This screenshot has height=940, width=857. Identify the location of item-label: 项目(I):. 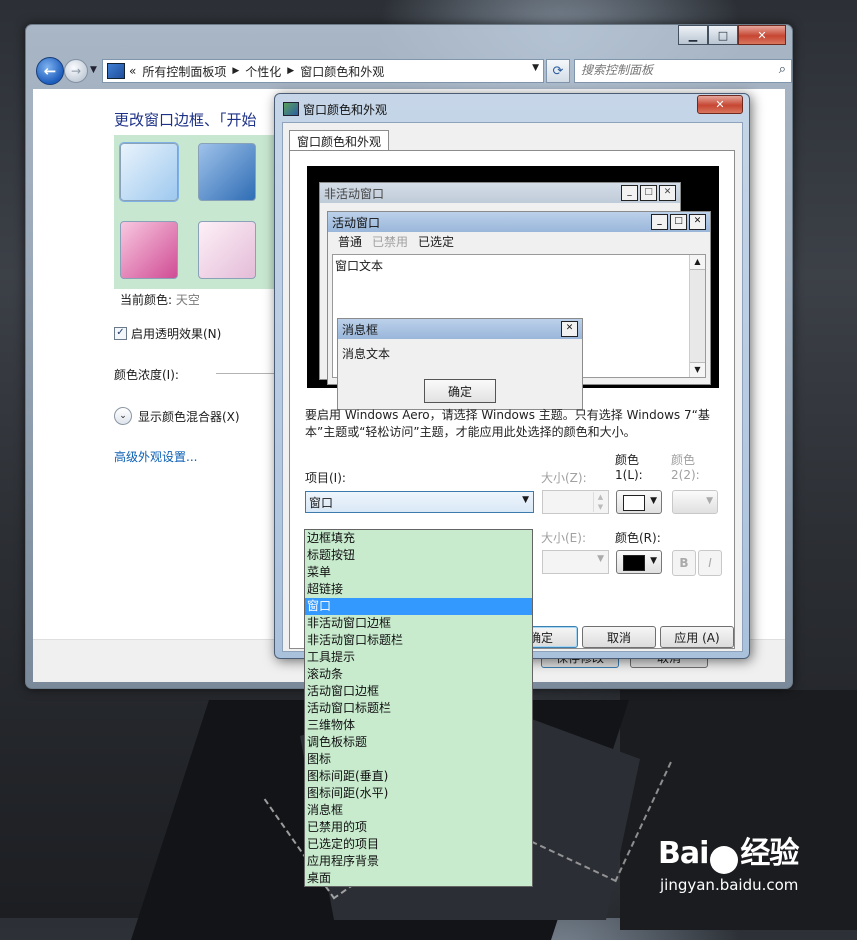
(325, 478).